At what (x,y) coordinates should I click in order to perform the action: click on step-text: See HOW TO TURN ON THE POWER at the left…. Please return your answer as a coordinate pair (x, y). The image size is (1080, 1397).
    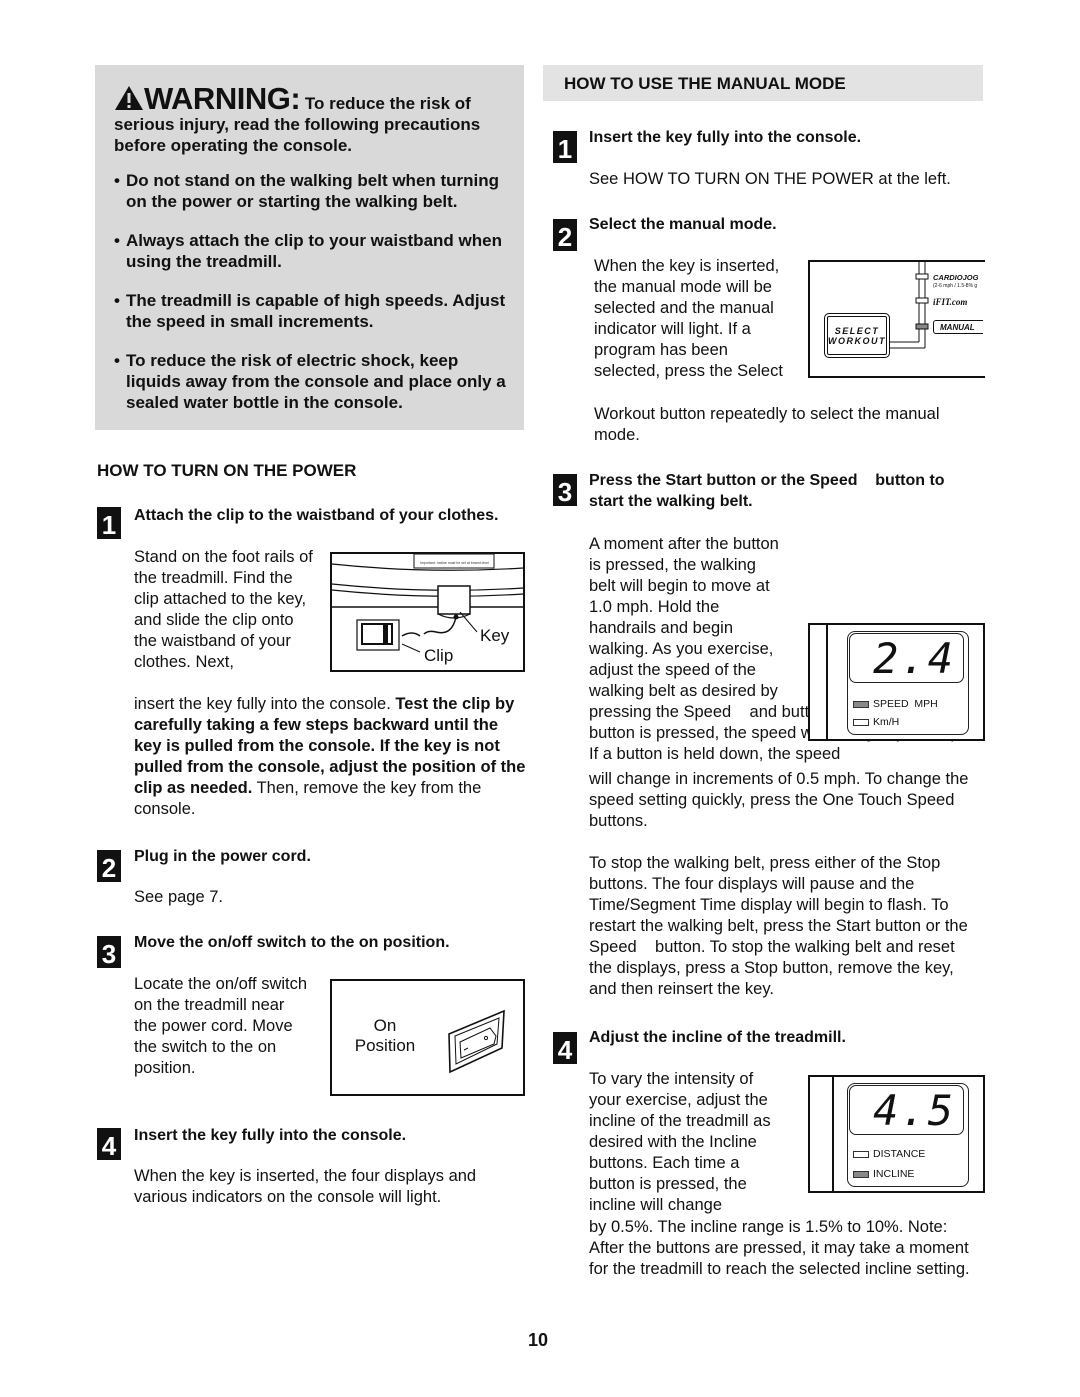
    Looking at the image, I should click on (770, 179).